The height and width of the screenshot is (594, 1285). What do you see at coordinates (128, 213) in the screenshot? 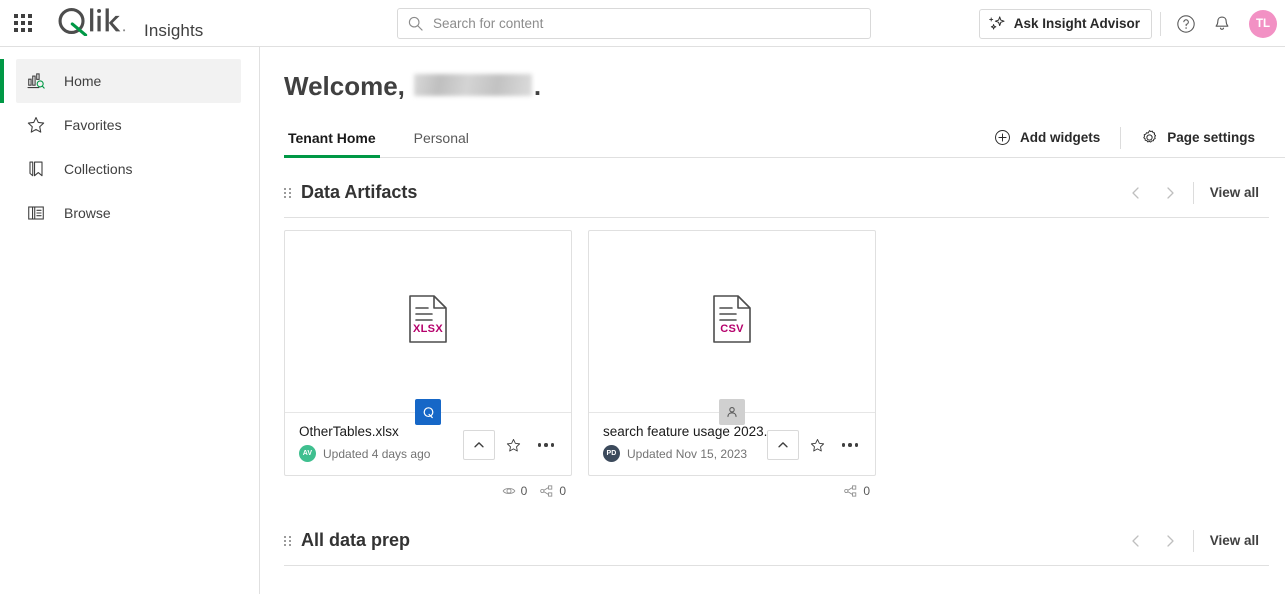
I see `sidebar-item-browse: Browse` at bounding box center [128, 213].